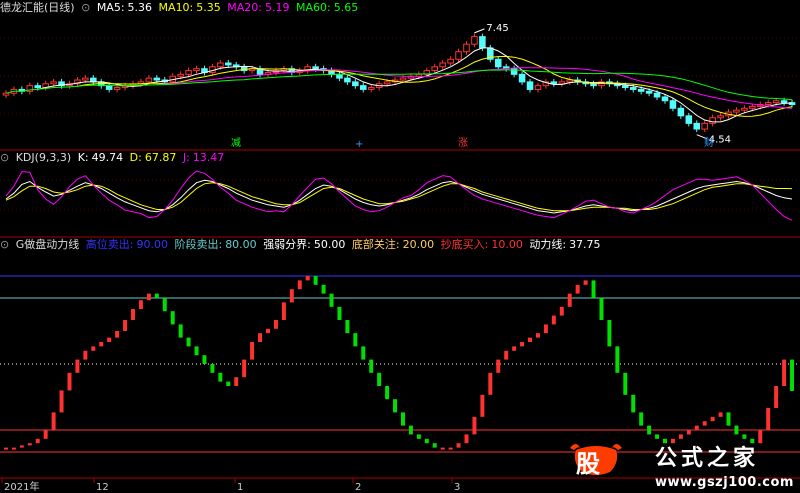 The height and width of the screenshot is (493, 800). What do you see at coordinates (43, 157) in the screenshot?
I see `kdj-name: KDJ(9,3,3)` at bounding box center [43, 157].